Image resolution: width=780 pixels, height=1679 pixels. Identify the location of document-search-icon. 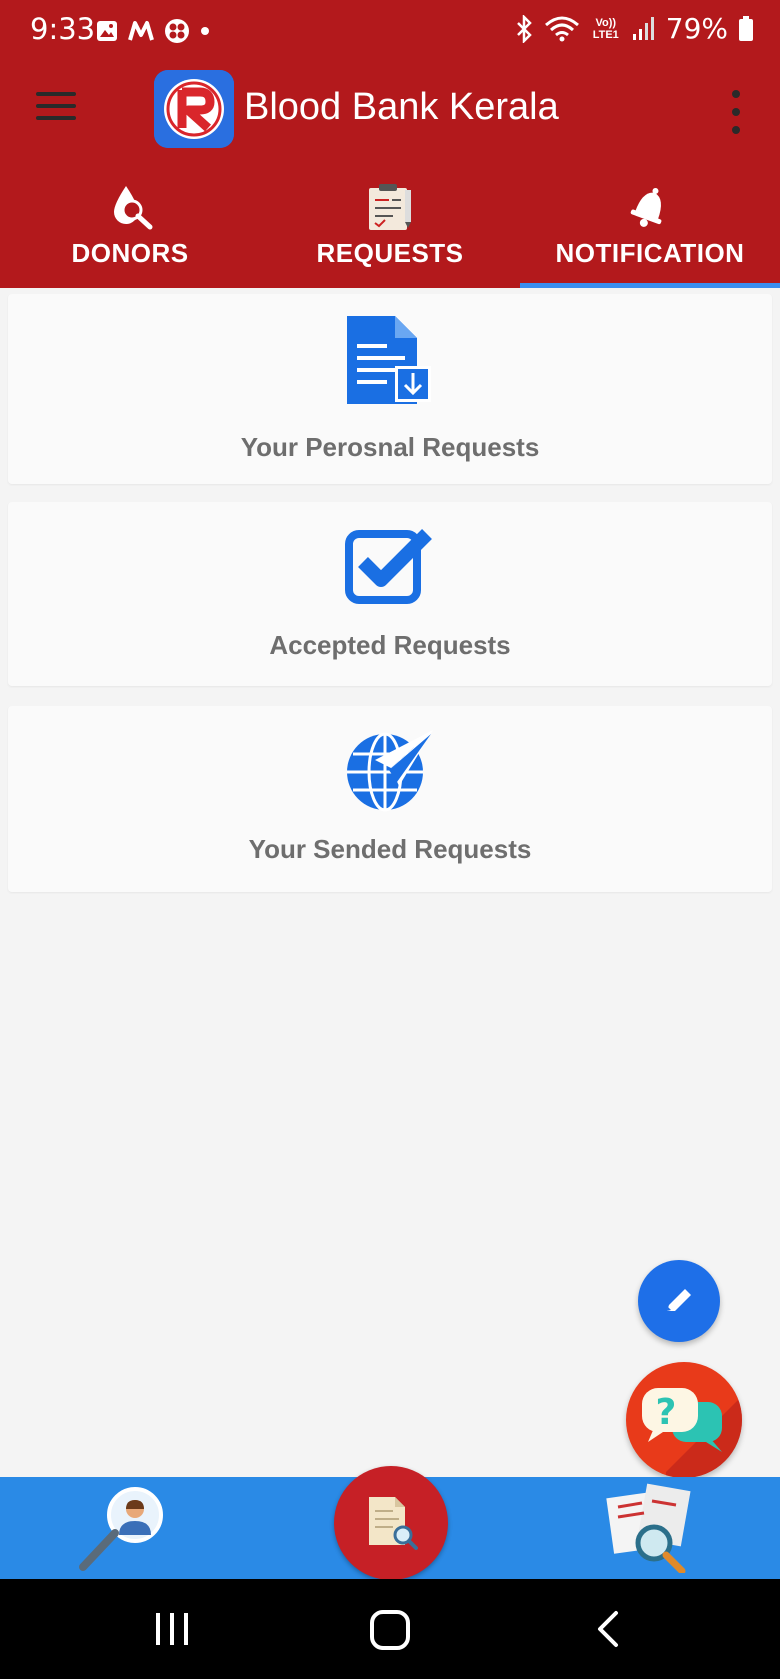
(393, 1523).